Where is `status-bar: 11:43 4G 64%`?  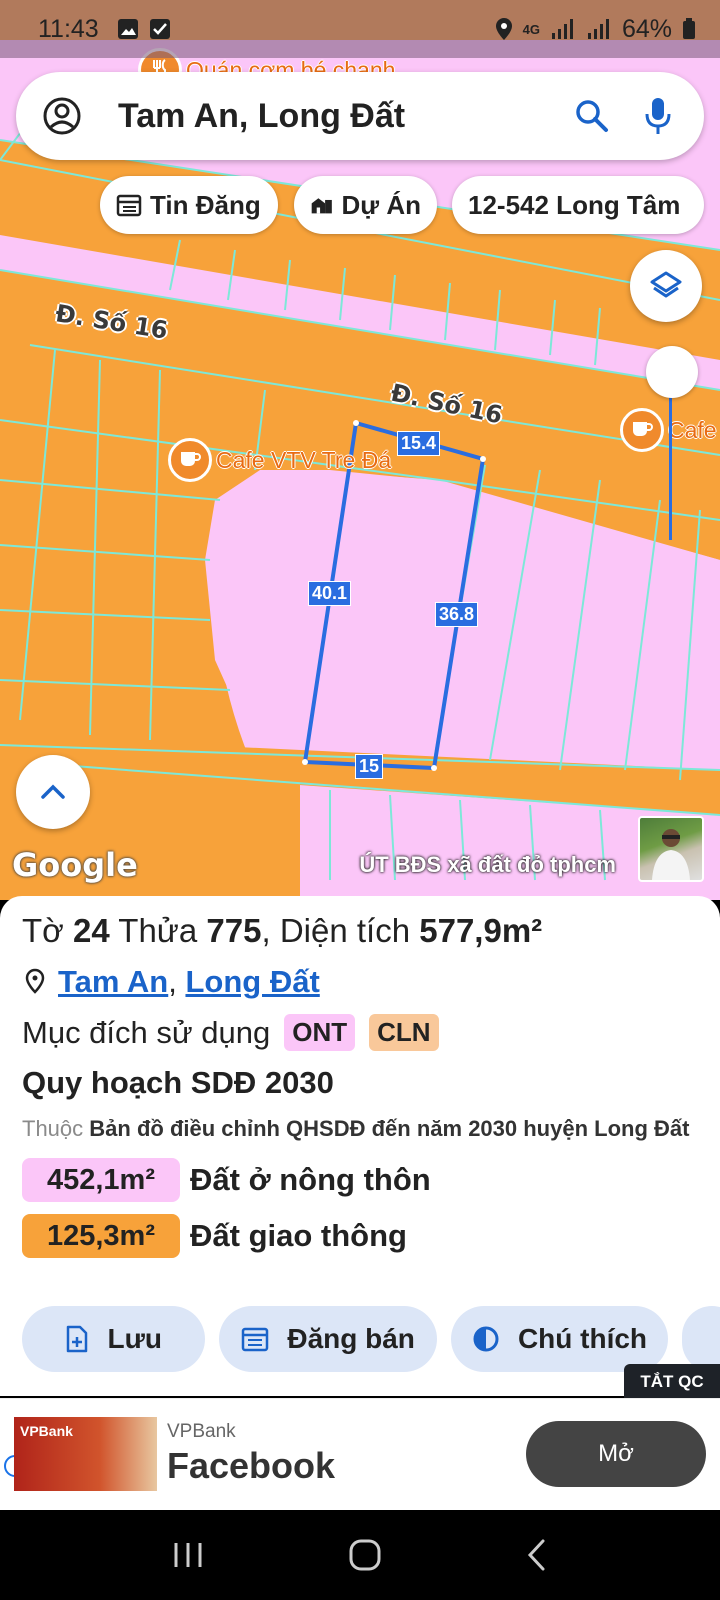
status-bar: 11:43 4G 64% is located at coordinates (360, 29).